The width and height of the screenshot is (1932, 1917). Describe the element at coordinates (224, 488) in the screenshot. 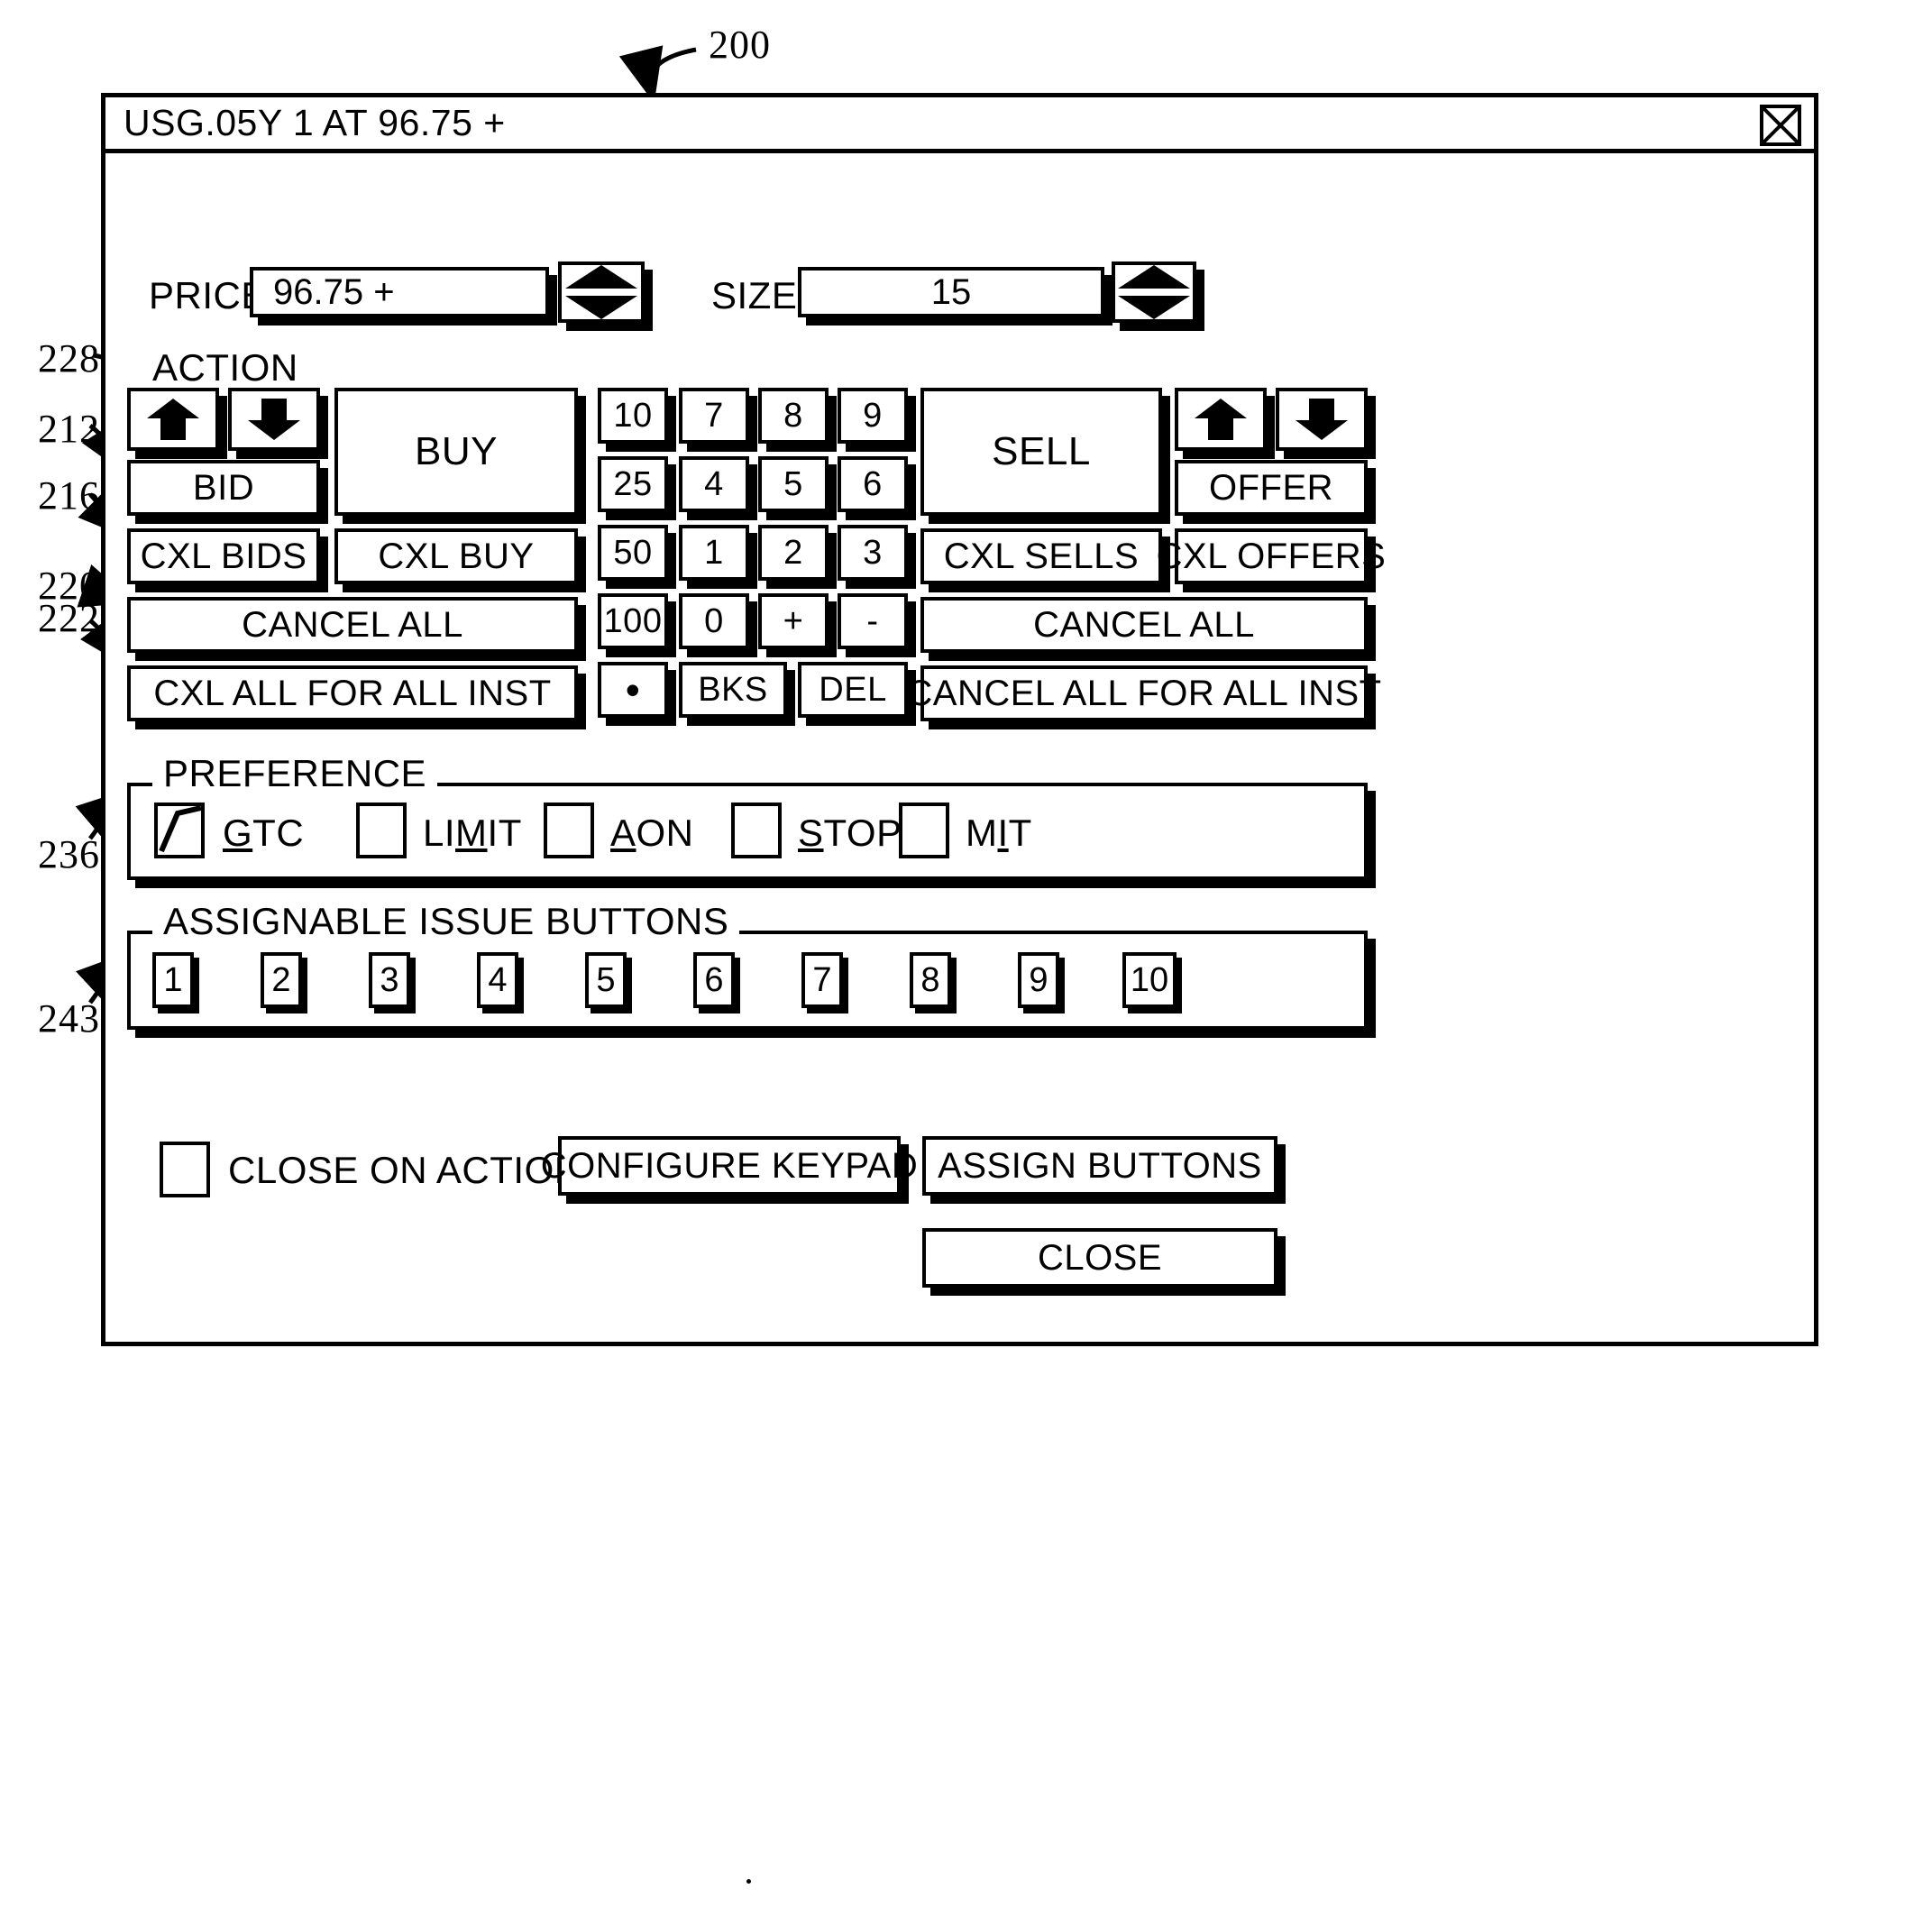

I see `bid-button: BID` at that location.